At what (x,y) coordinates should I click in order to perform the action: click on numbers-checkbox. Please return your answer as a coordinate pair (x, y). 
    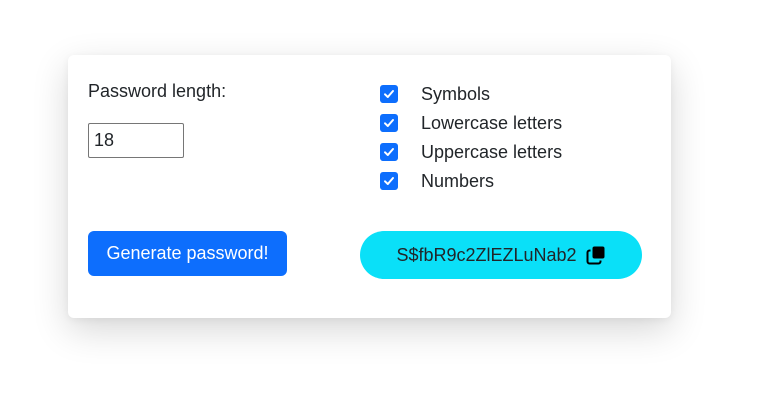
    Looking at the image, I should click on (389, 180).